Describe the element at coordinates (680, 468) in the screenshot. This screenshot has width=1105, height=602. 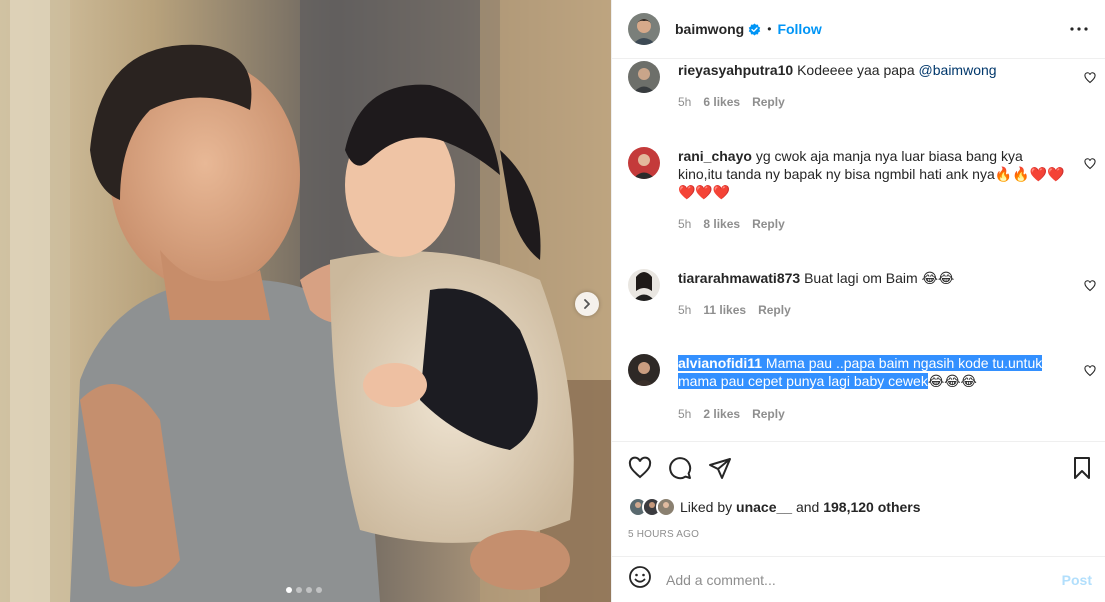
I see `comment-bubble-icon` at that location.